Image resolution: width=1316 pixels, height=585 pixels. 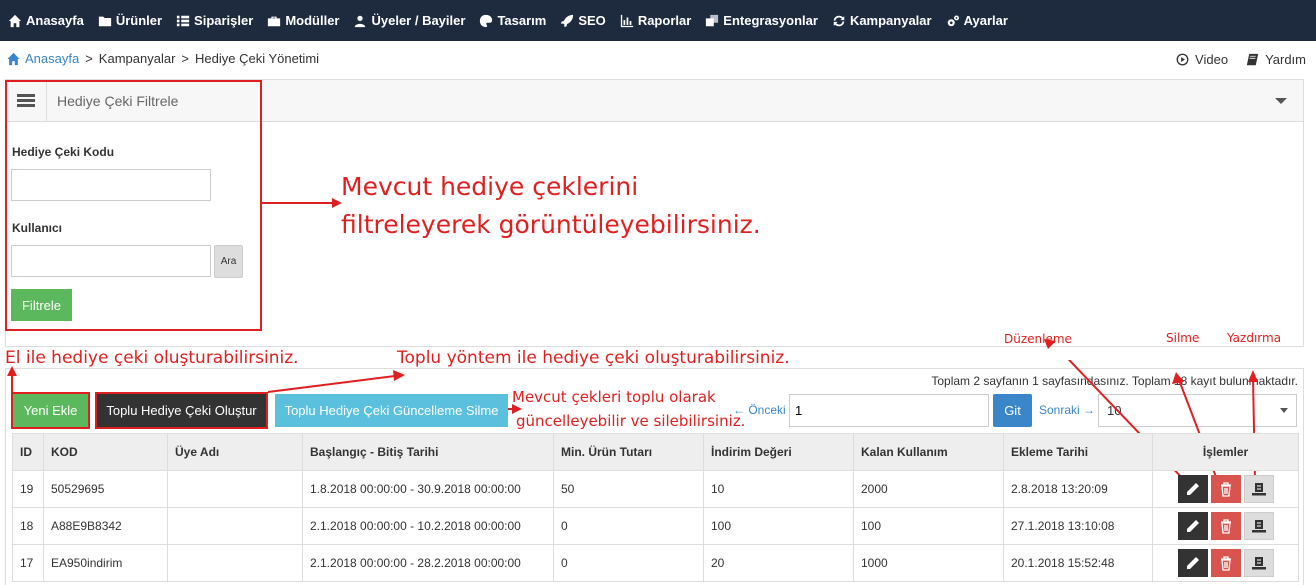 I want to click on rocket-icon, so click(x=567, y=20).